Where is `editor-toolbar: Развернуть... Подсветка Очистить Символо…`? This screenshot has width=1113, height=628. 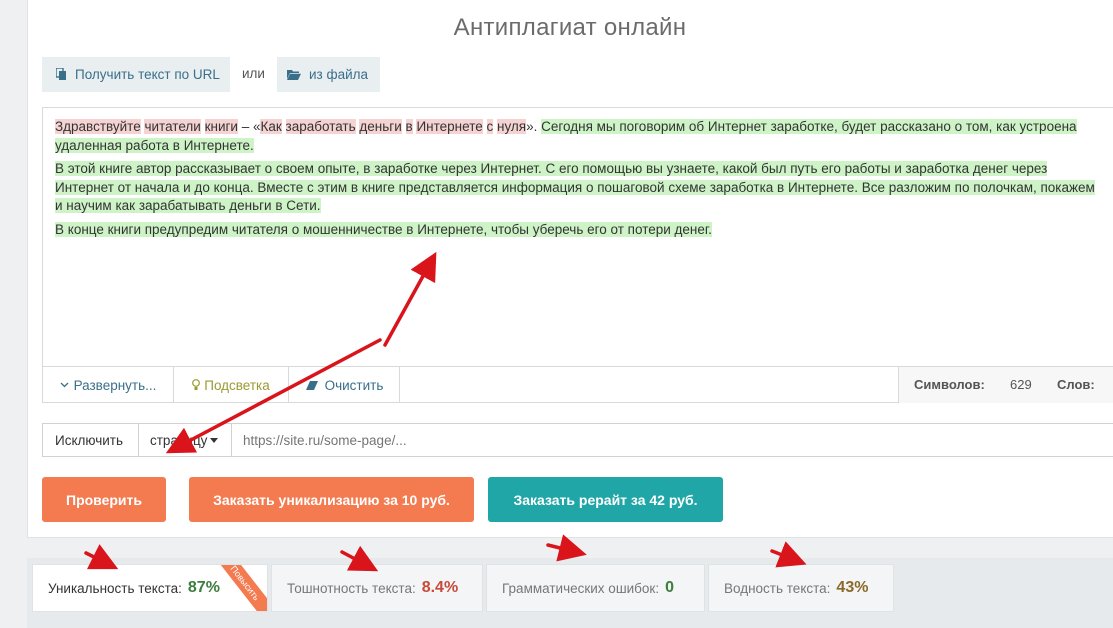 editor-toolbar: Развернуть... Подсветка Очистить Символо… is located at coordinates (578, 384).